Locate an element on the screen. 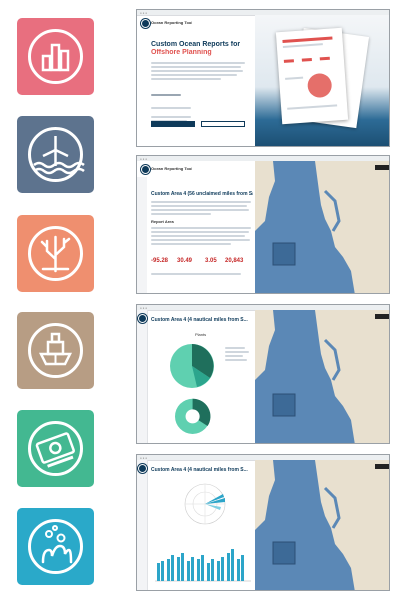 This screenshot has width=396, height=591. bar-chart is located at coordinates (203, 565).